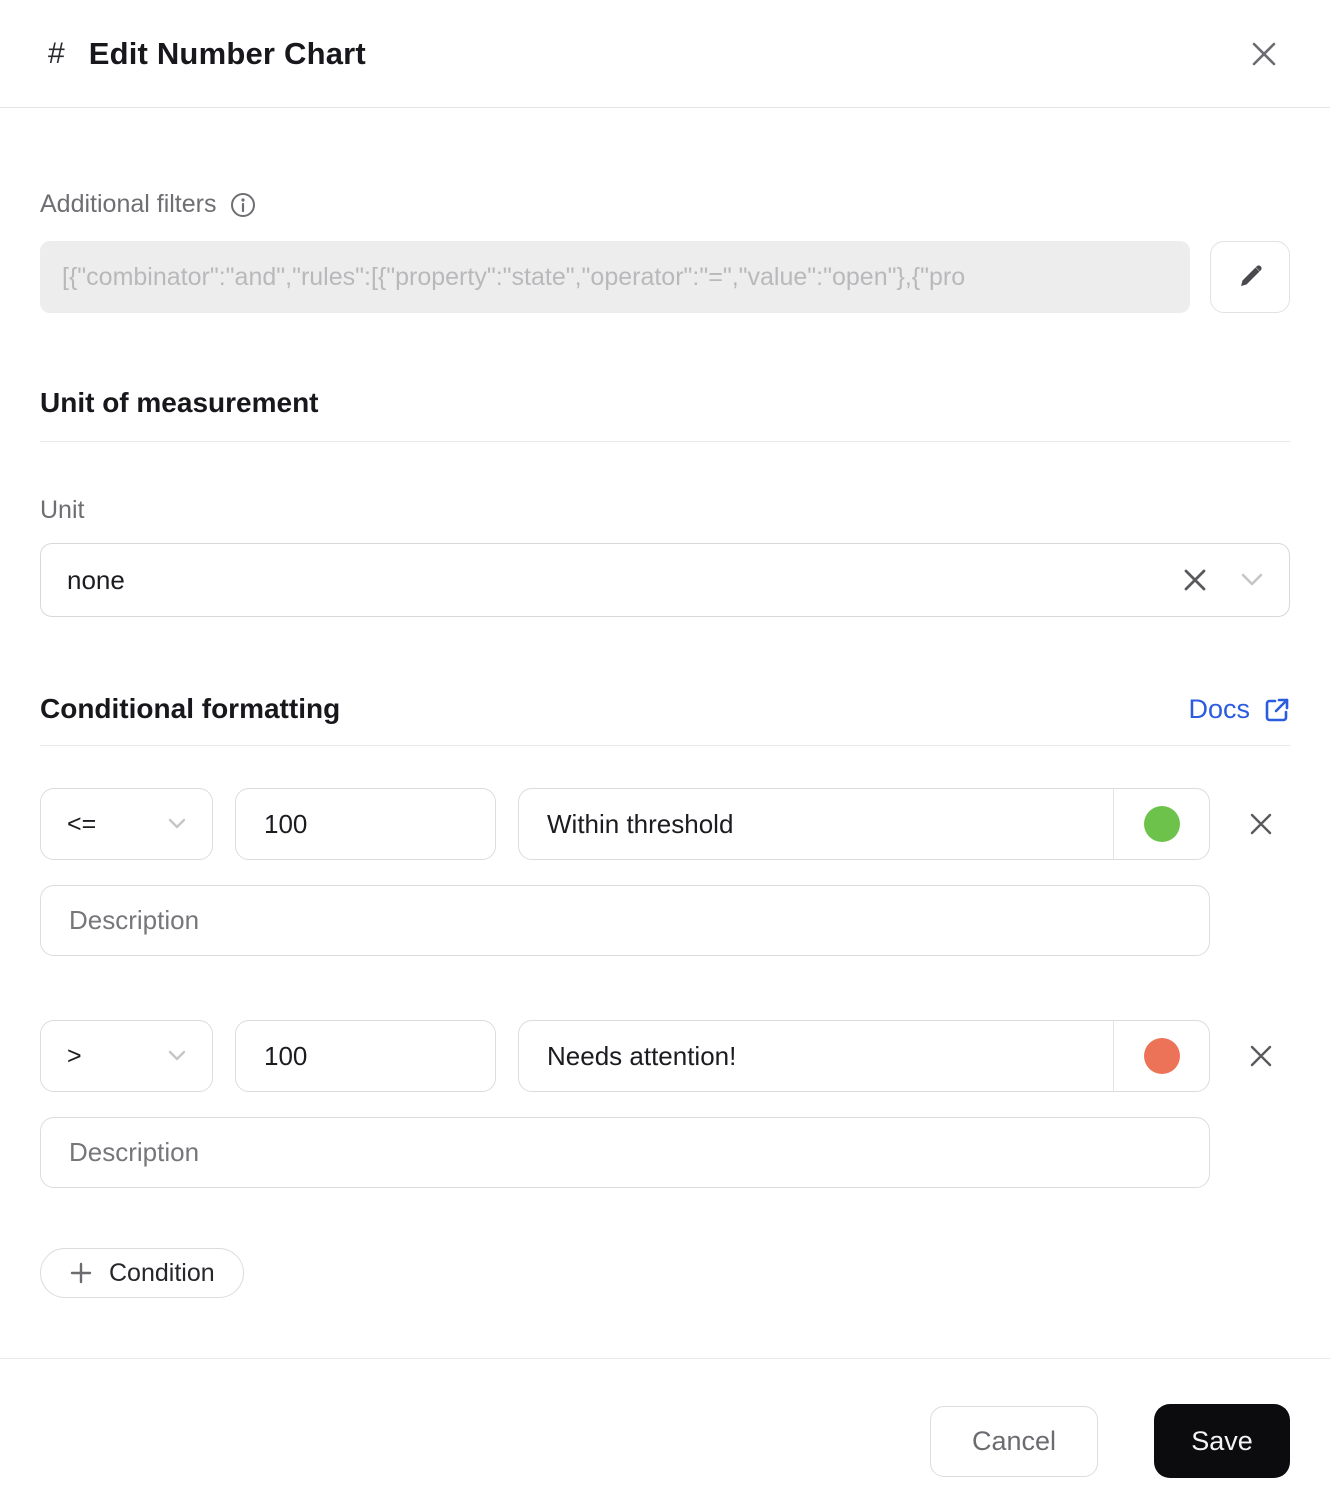 This screenshot has width=1330, height=1506. Describe the element at coordinates (126, 824) in the screenshot. I see `condition-1-operator-select: <=` at that location.